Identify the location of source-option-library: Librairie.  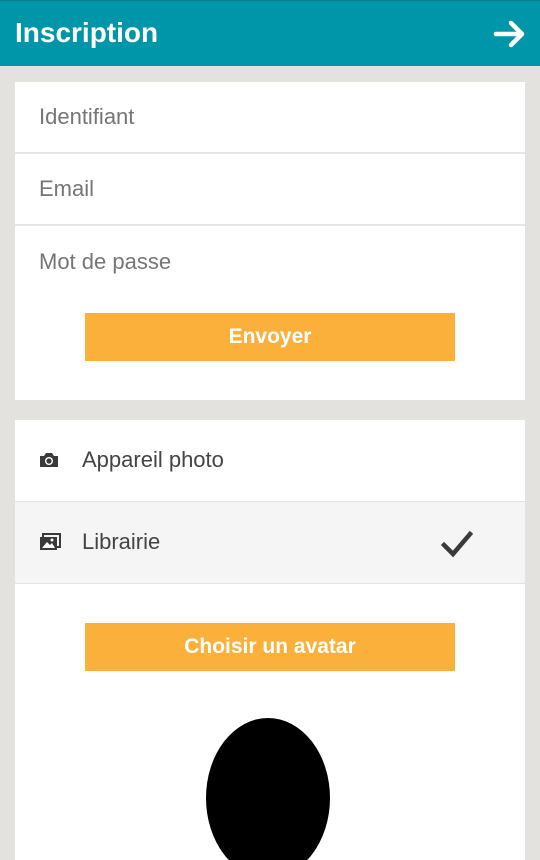
(270, 543).